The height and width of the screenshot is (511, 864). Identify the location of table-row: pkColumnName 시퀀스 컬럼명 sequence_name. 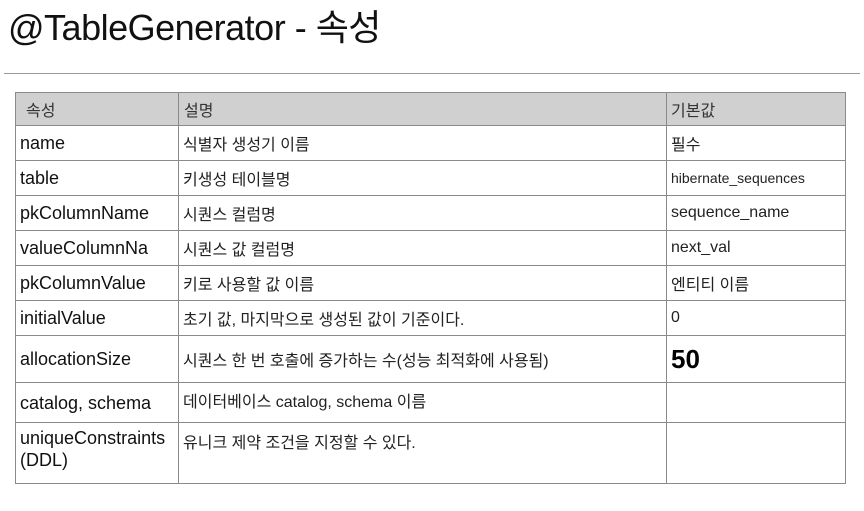
(430, 213).